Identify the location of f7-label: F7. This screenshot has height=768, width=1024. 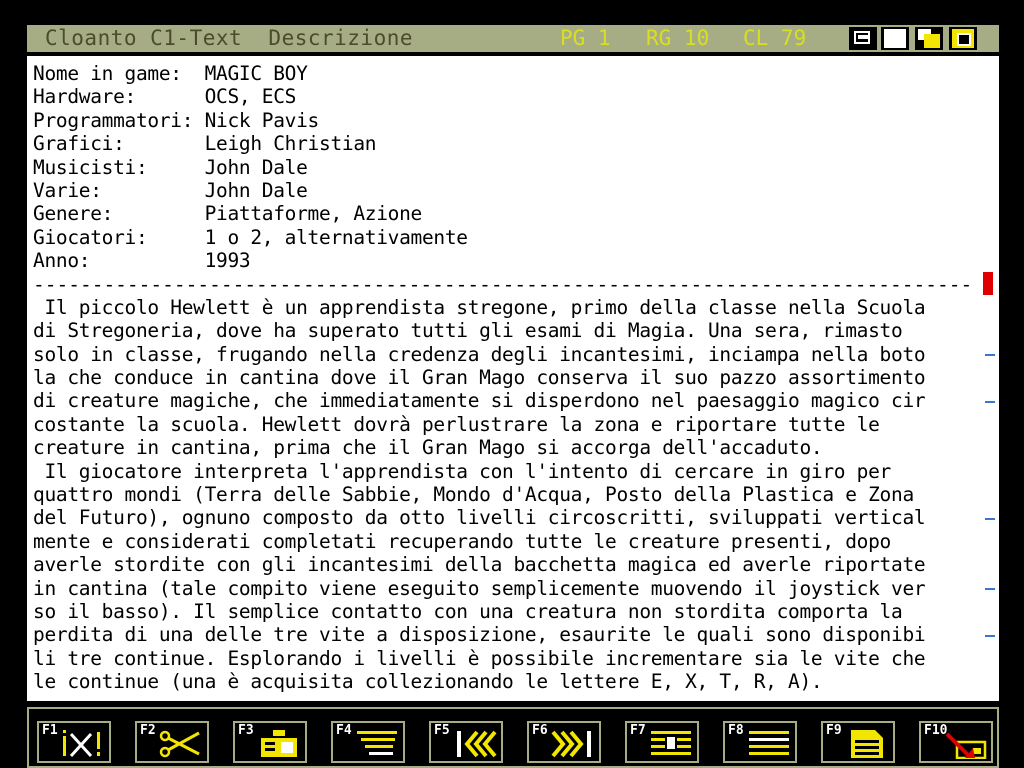
(638, 730).